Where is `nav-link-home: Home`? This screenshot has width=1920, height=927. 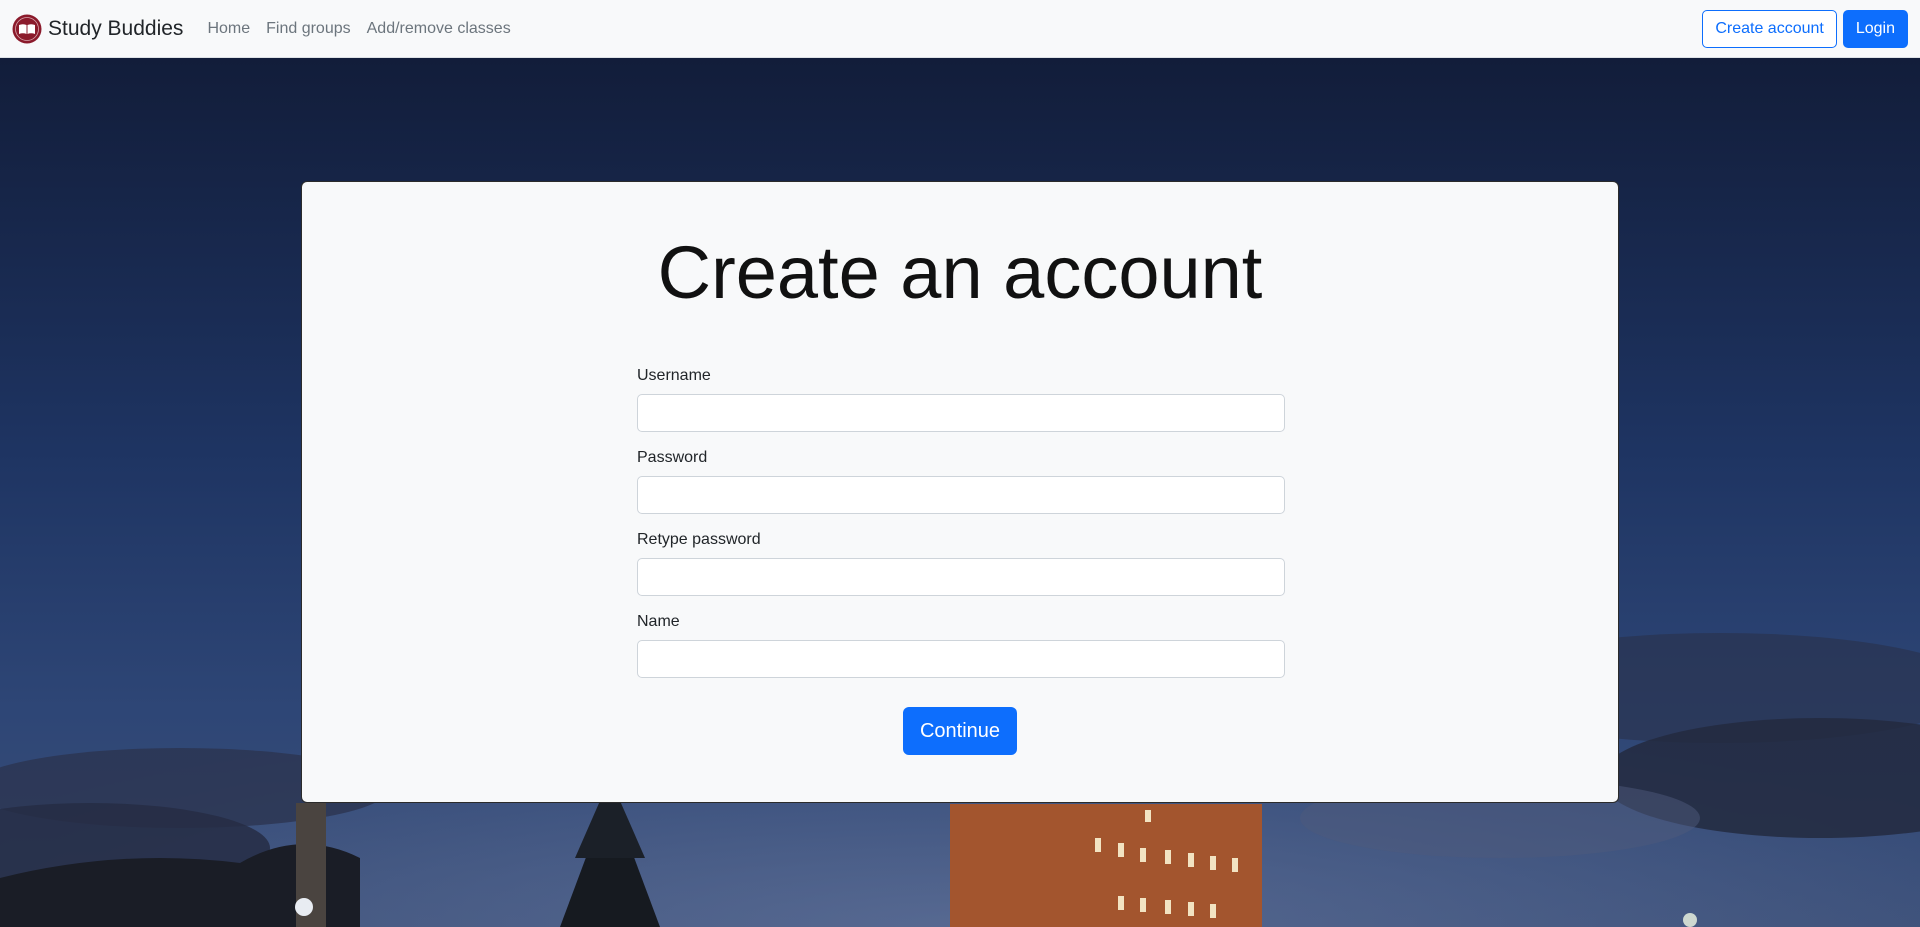 nav-link-home: Home is located at coordinates (228, 29).